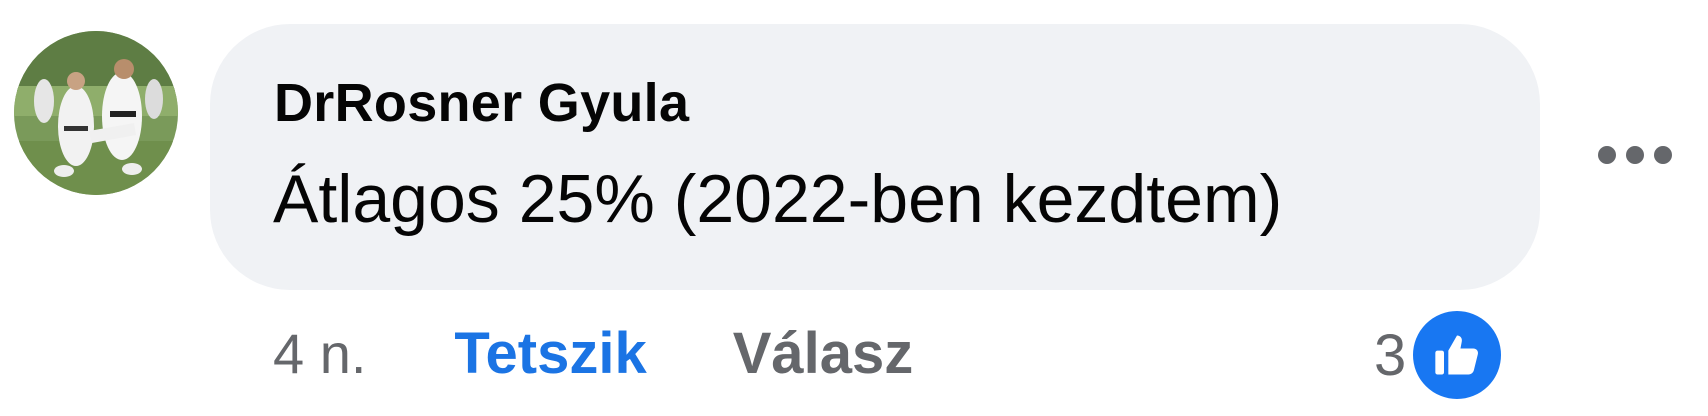 The width and height of the screenshot is (1708, 416). What do you see at coordinates (319, 353) in the screenshot?
I see `comment-time: 4 n.` at bounding box center [319, 353].